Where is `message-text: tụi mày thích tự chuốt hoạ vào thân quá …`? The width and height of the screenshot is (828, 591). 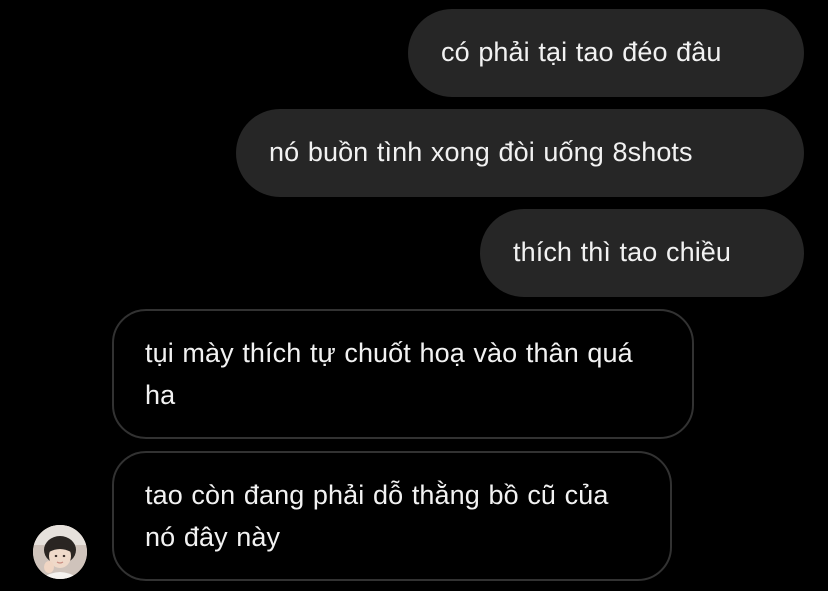 message-text: tụi mày thích tự chuốt hoạ vào thân quá … is located at coordinates (389, 374).